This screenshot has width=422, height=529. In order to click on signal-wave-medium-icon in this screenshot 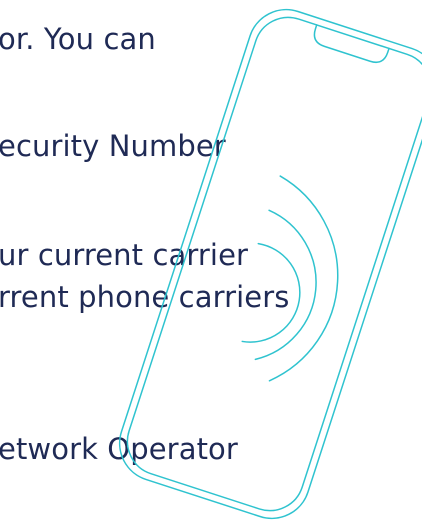, I will do `click(285, 285)`.